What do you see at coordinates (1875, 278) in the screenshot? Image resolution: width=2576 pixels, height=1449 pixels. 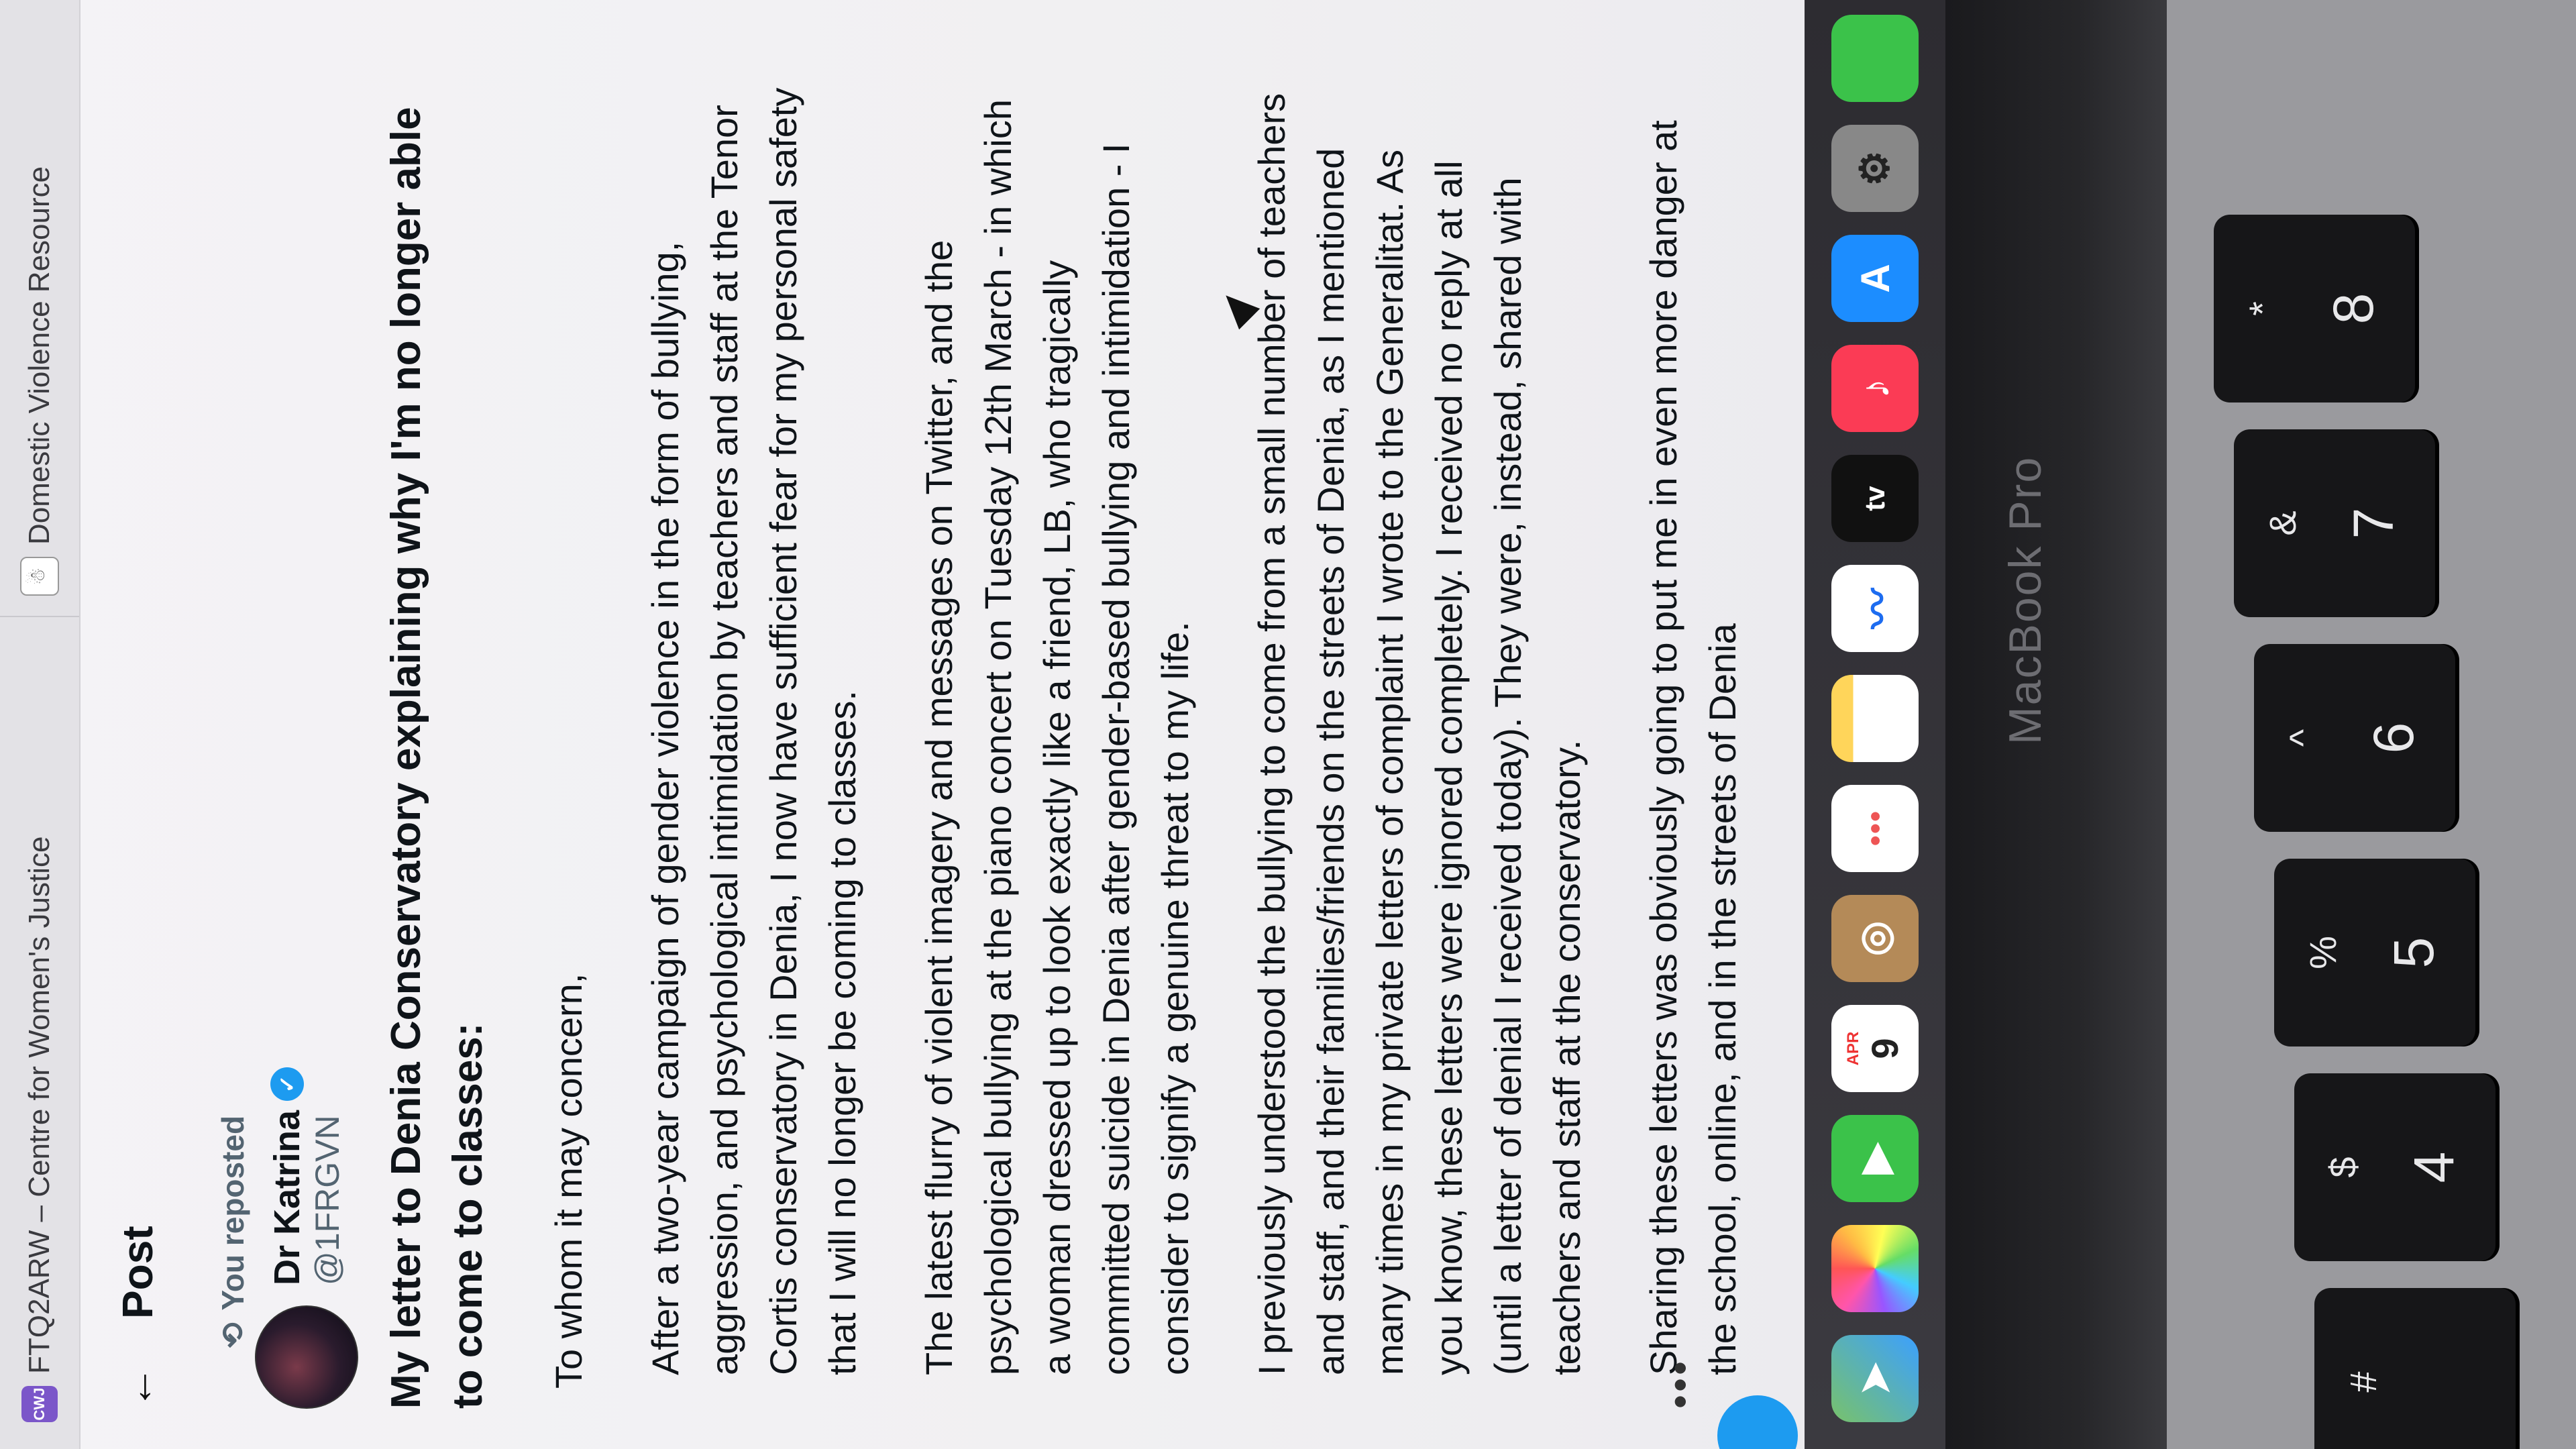 I see `app-store-icon: A` at bounding box center [1875, 278].